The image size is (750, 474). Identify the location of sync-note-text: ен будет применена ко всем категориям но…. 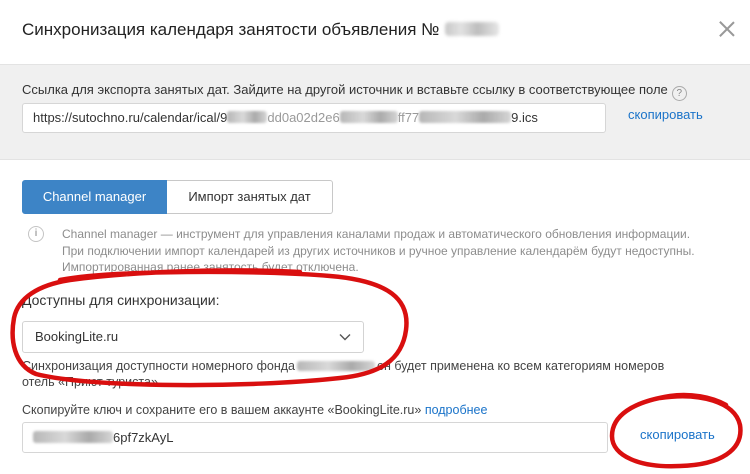
(521, 366).